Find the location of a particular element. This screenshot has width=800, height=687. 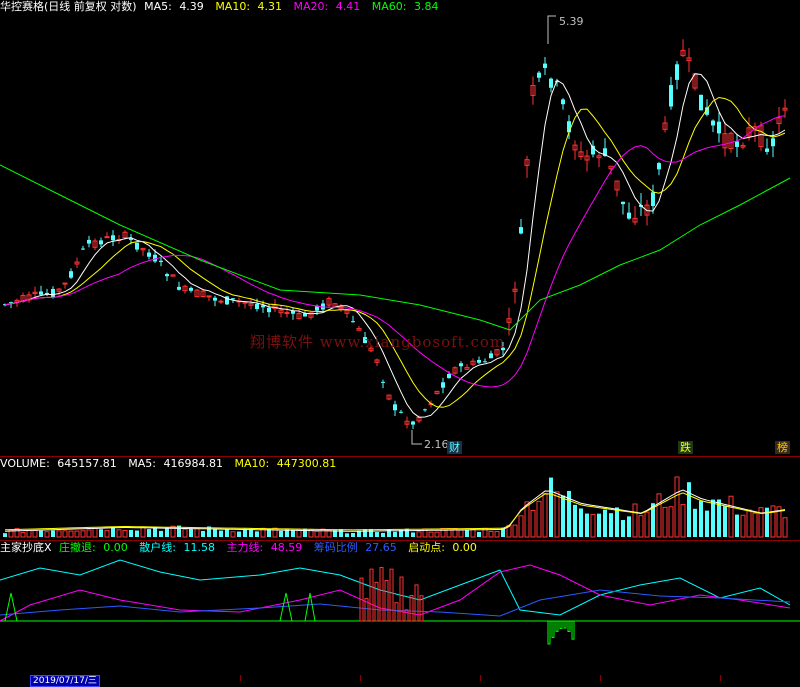

chouma-label: 筹码比例 is located at coordinates (335, 547).